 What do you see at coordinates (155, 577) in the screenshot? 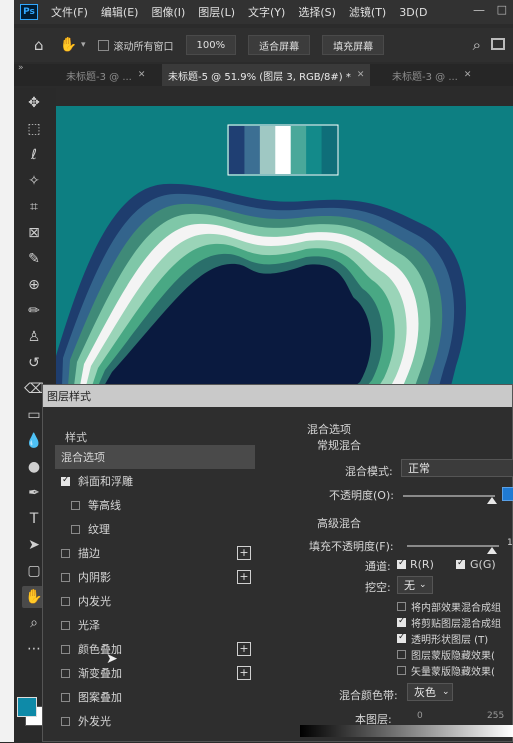
I see `style-item: 内阴影 +` at bounding box center [155, 577].